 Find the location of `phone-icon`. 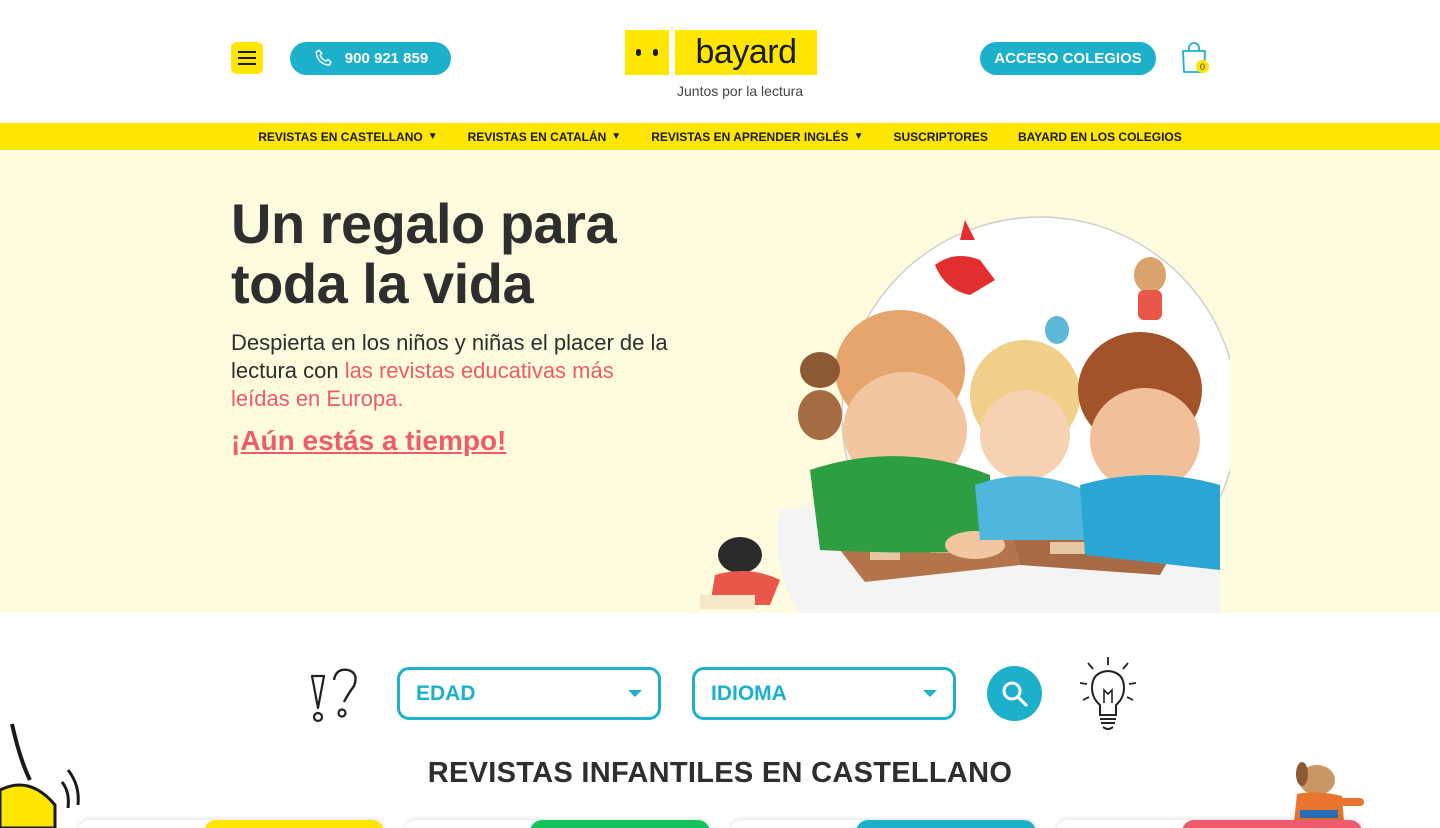

phone-icon is located at coordinates (323, 57).